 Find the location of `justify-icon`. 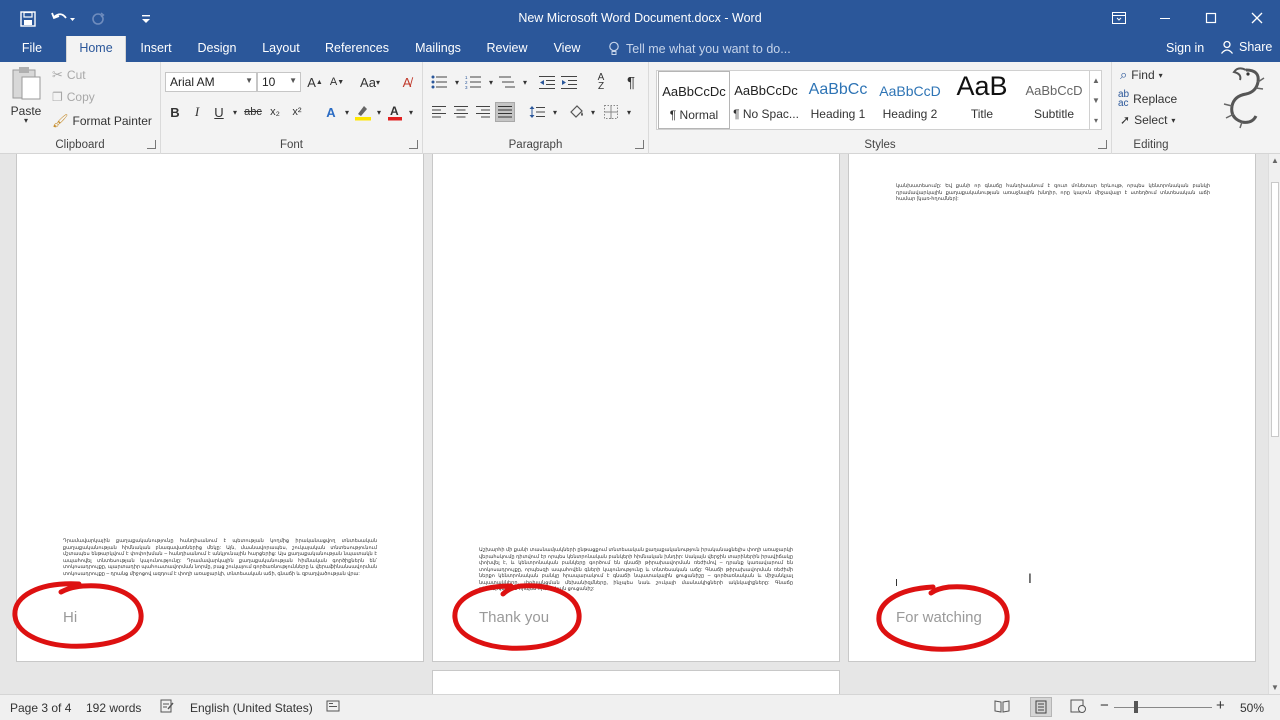

justify-icon is located at coordinates (505, 112).